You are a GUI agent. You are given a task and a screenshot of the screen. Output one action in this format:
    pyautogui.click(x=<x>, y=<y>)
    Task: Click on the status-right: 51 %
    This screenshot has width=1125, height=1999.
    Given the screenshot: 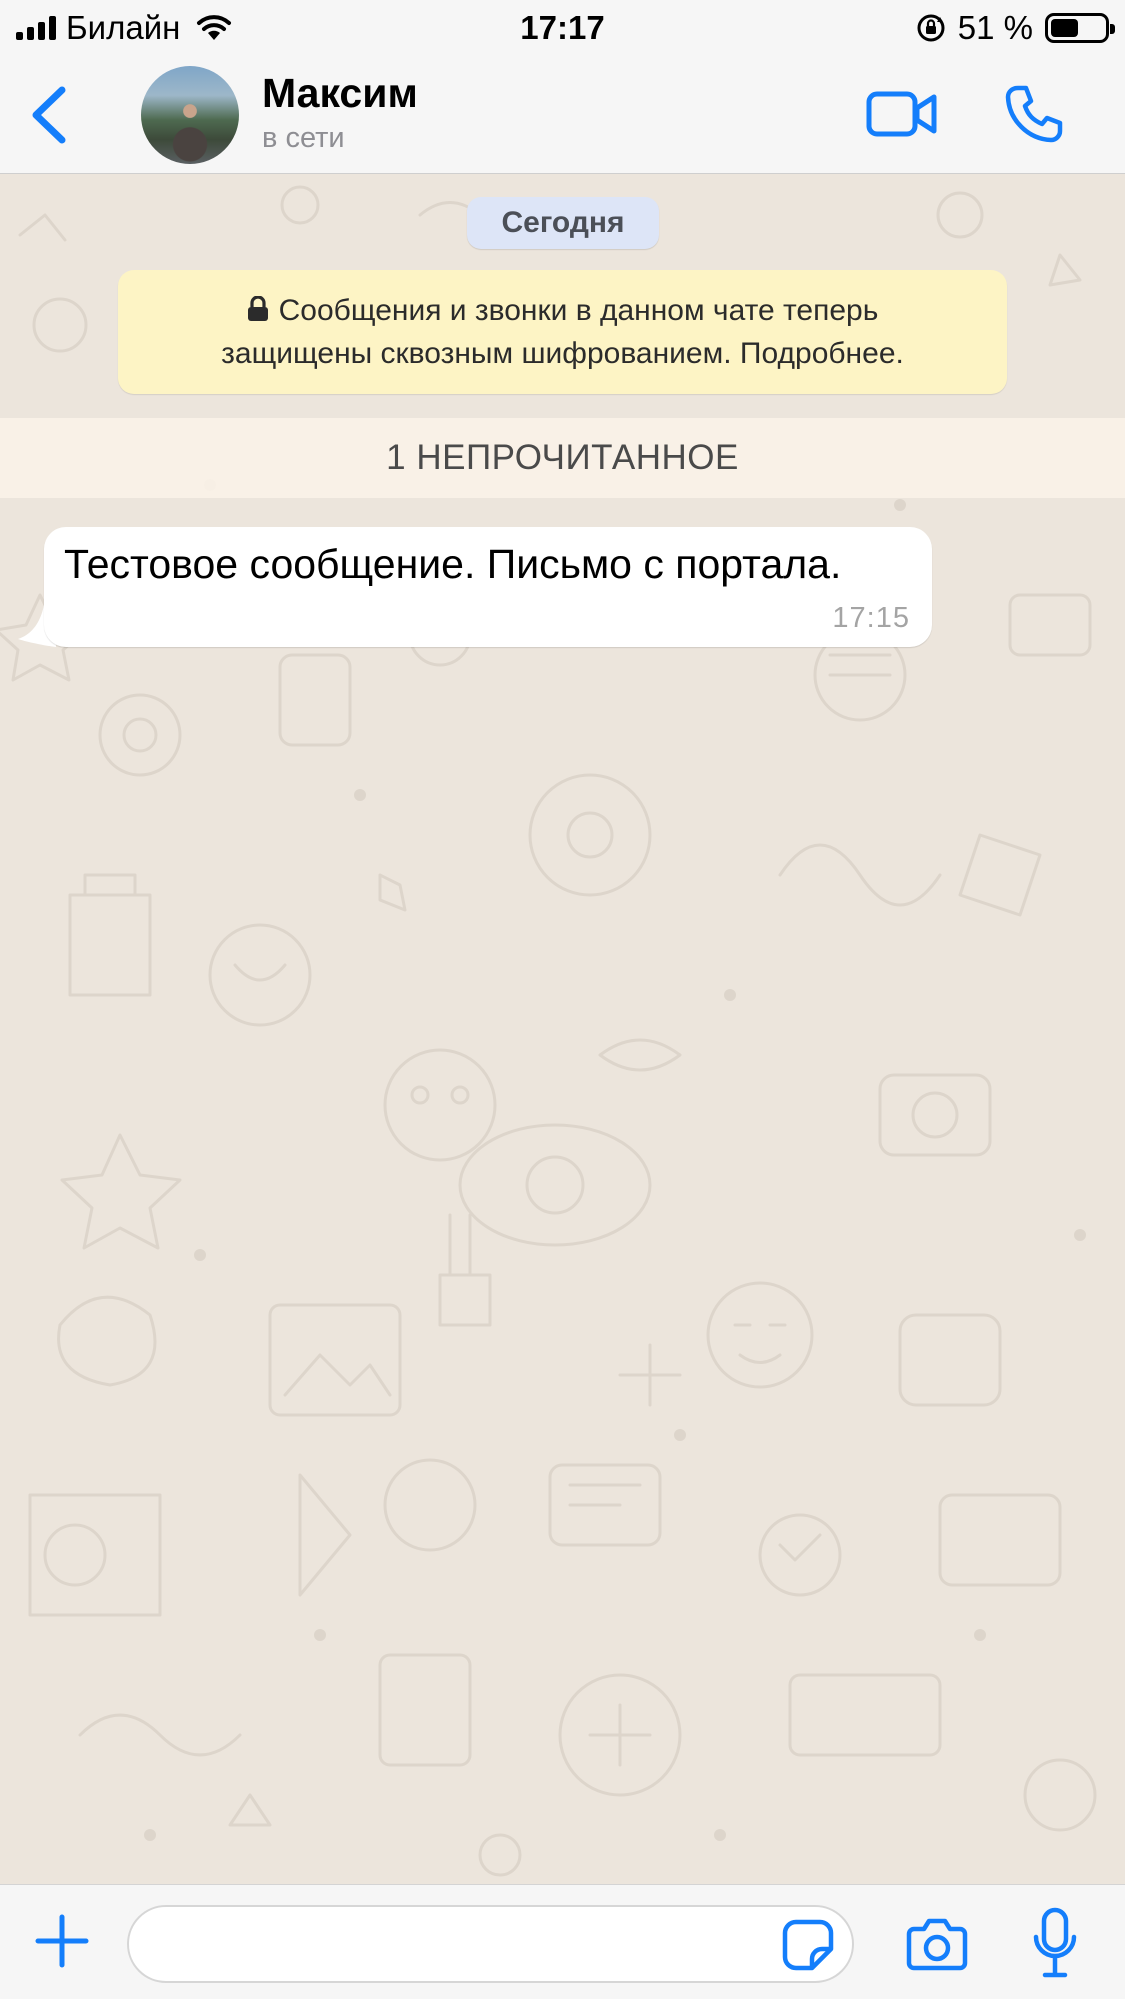 What is the action you would take?
    pyautogui.click(x=1015, y=28)
    